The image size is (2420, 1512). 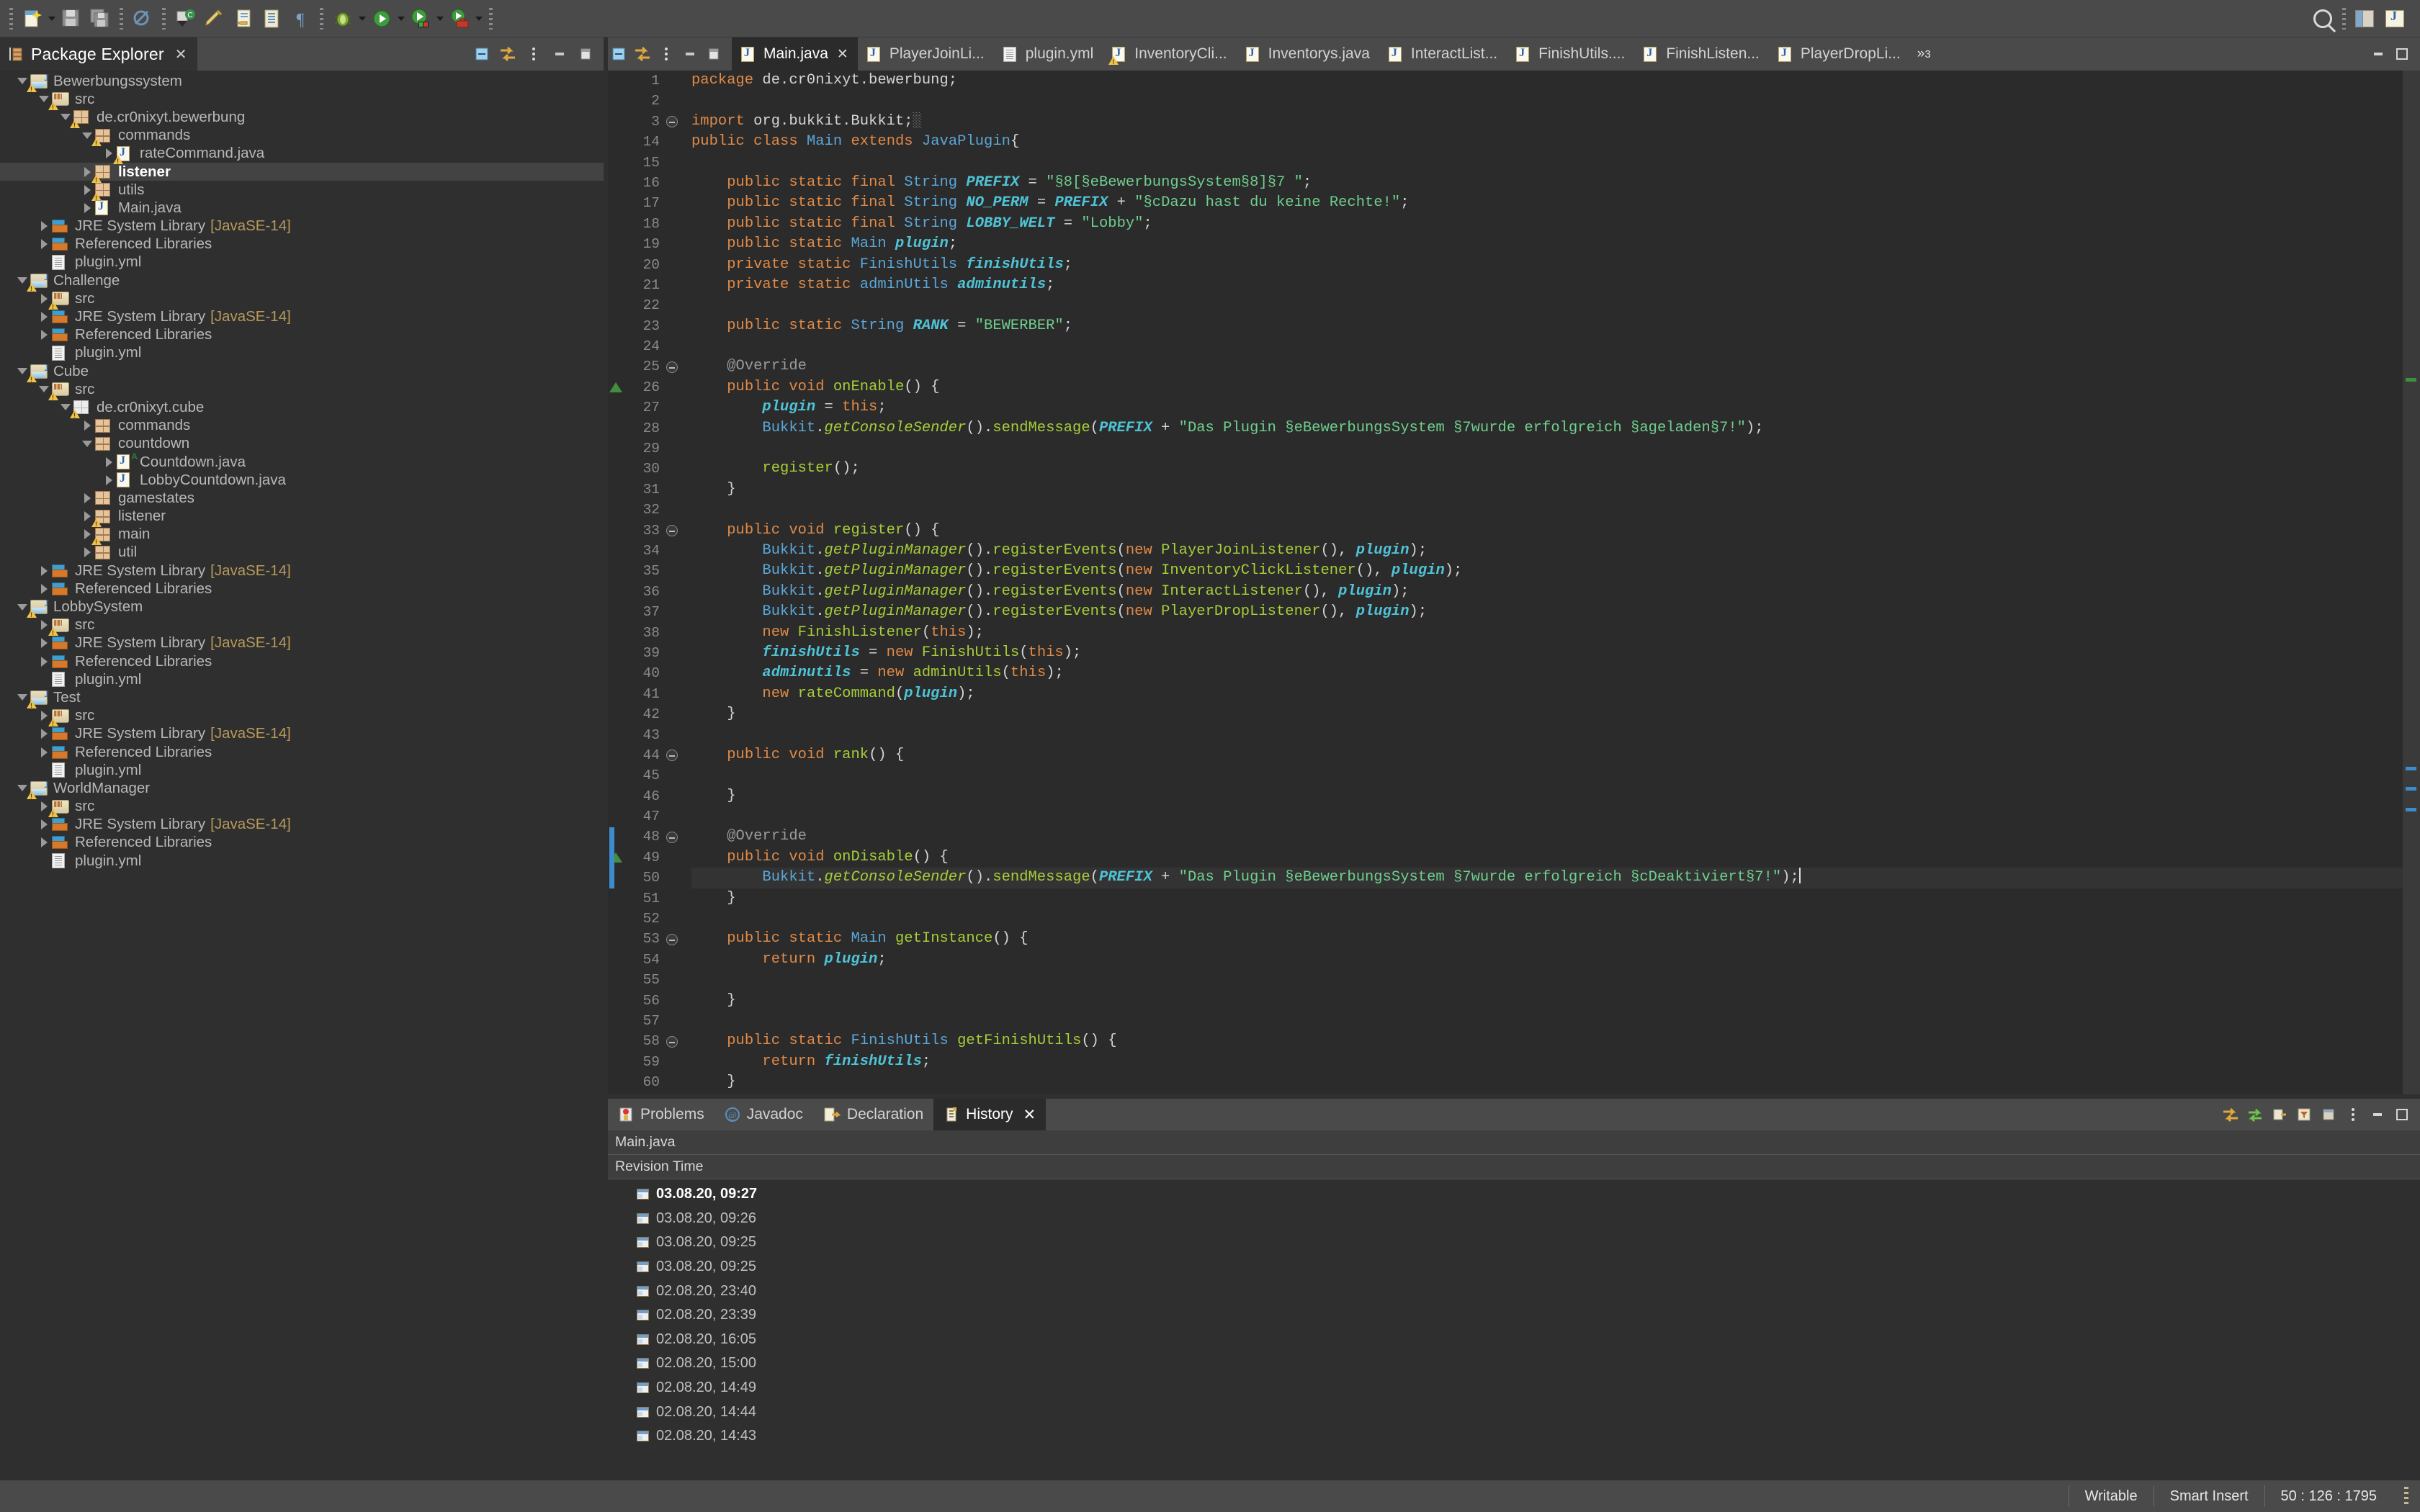 What do you see at coordinates (100, 18) in the screenshot?
I see `save-all-button` at bounding box center [100, 18].